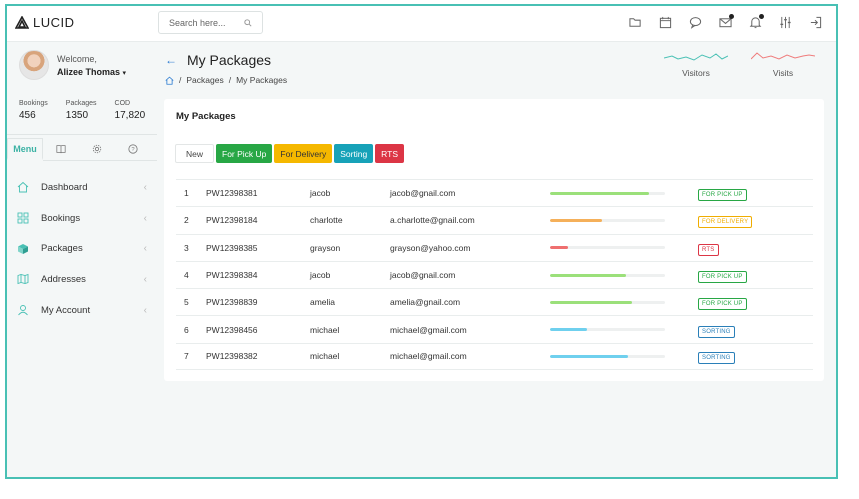 Image resolution: width=859 pixels, height=499 pixels. What do you see at coordinates (82, 187) in the screenshot?
I see `sidebar-item-dashboard: Dashboard ‹` at bounding box center [82, 187].